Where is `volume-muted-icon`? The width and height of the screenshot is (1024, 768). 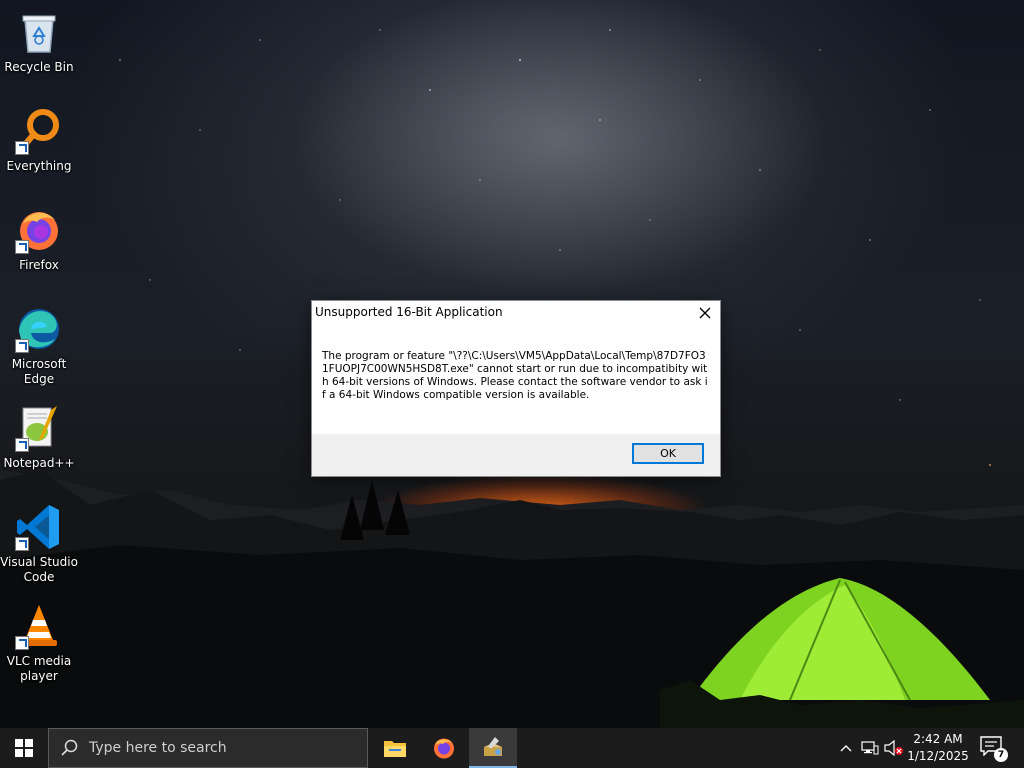 volume-muted-icon is located at coordinates (893, 748).